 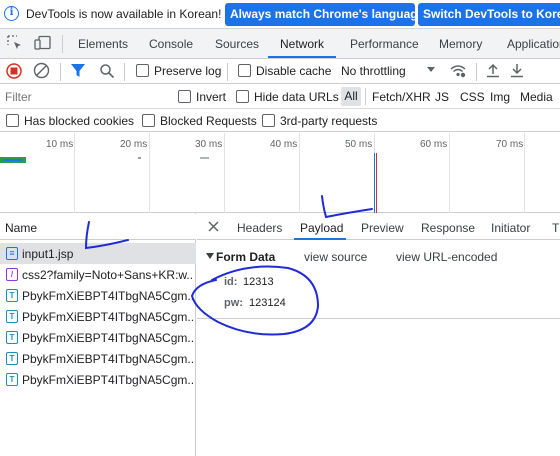 What do you see at coordinates (242, 96) in the screenshot?
I see `hide-data-urls-checkbox` at bounding box center [242, 96].